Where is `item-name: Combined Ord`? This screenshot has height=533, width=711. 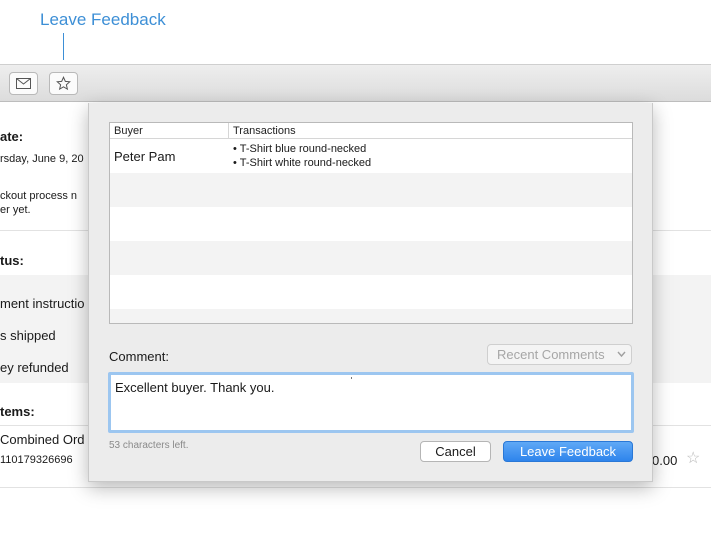 item-name: Combined Ord is located at coordinates (42, 439).